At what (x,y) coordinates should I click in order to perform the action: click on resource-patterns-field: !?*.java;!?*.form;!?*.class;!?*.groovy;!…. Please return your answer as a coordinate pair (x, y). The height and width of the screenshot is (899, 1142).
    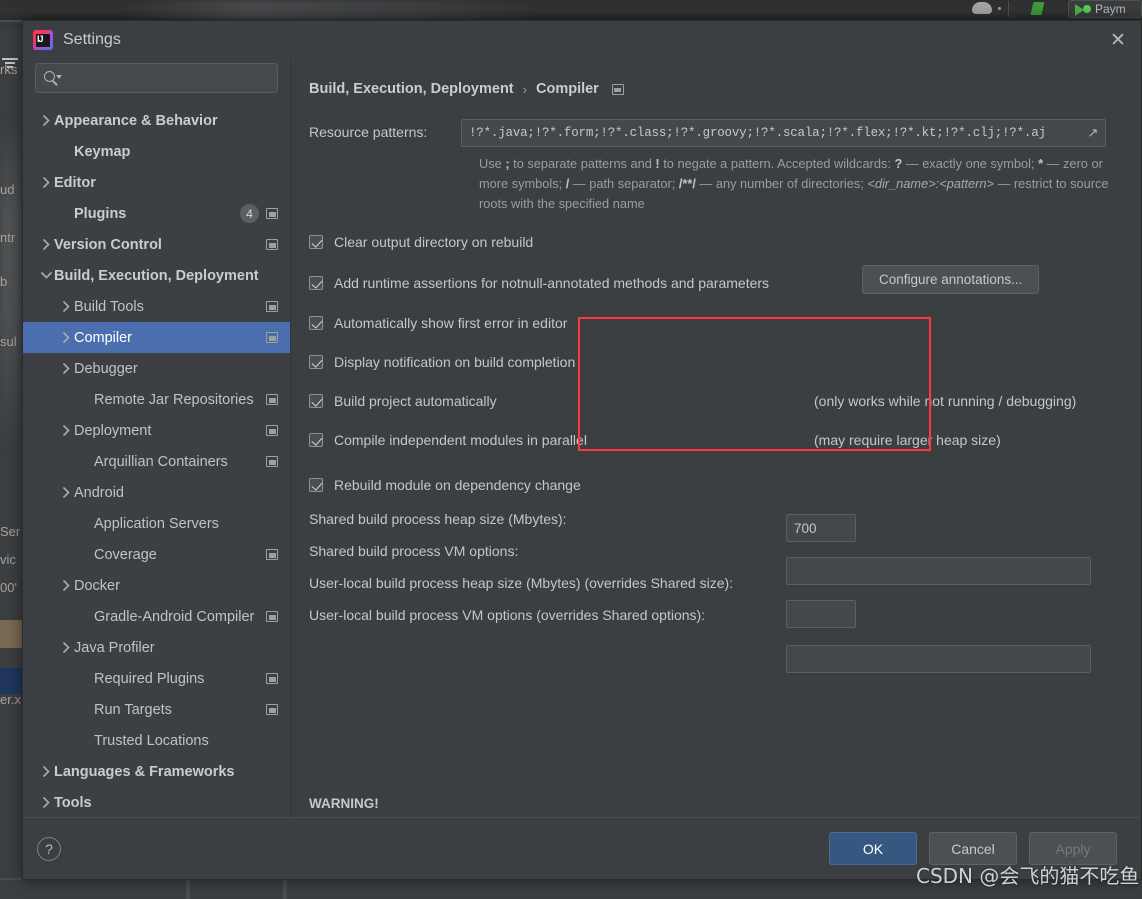
    Looking at the image, I should click on (783, 133).